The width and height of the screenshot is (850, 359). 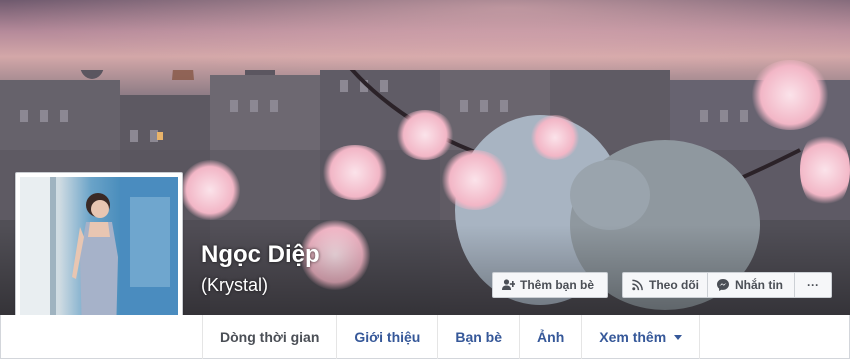 What do you see at coordinates (759, 285) in the screenshot?
I see `message-label: Nhắn tin` at bounding box center [759, 285].